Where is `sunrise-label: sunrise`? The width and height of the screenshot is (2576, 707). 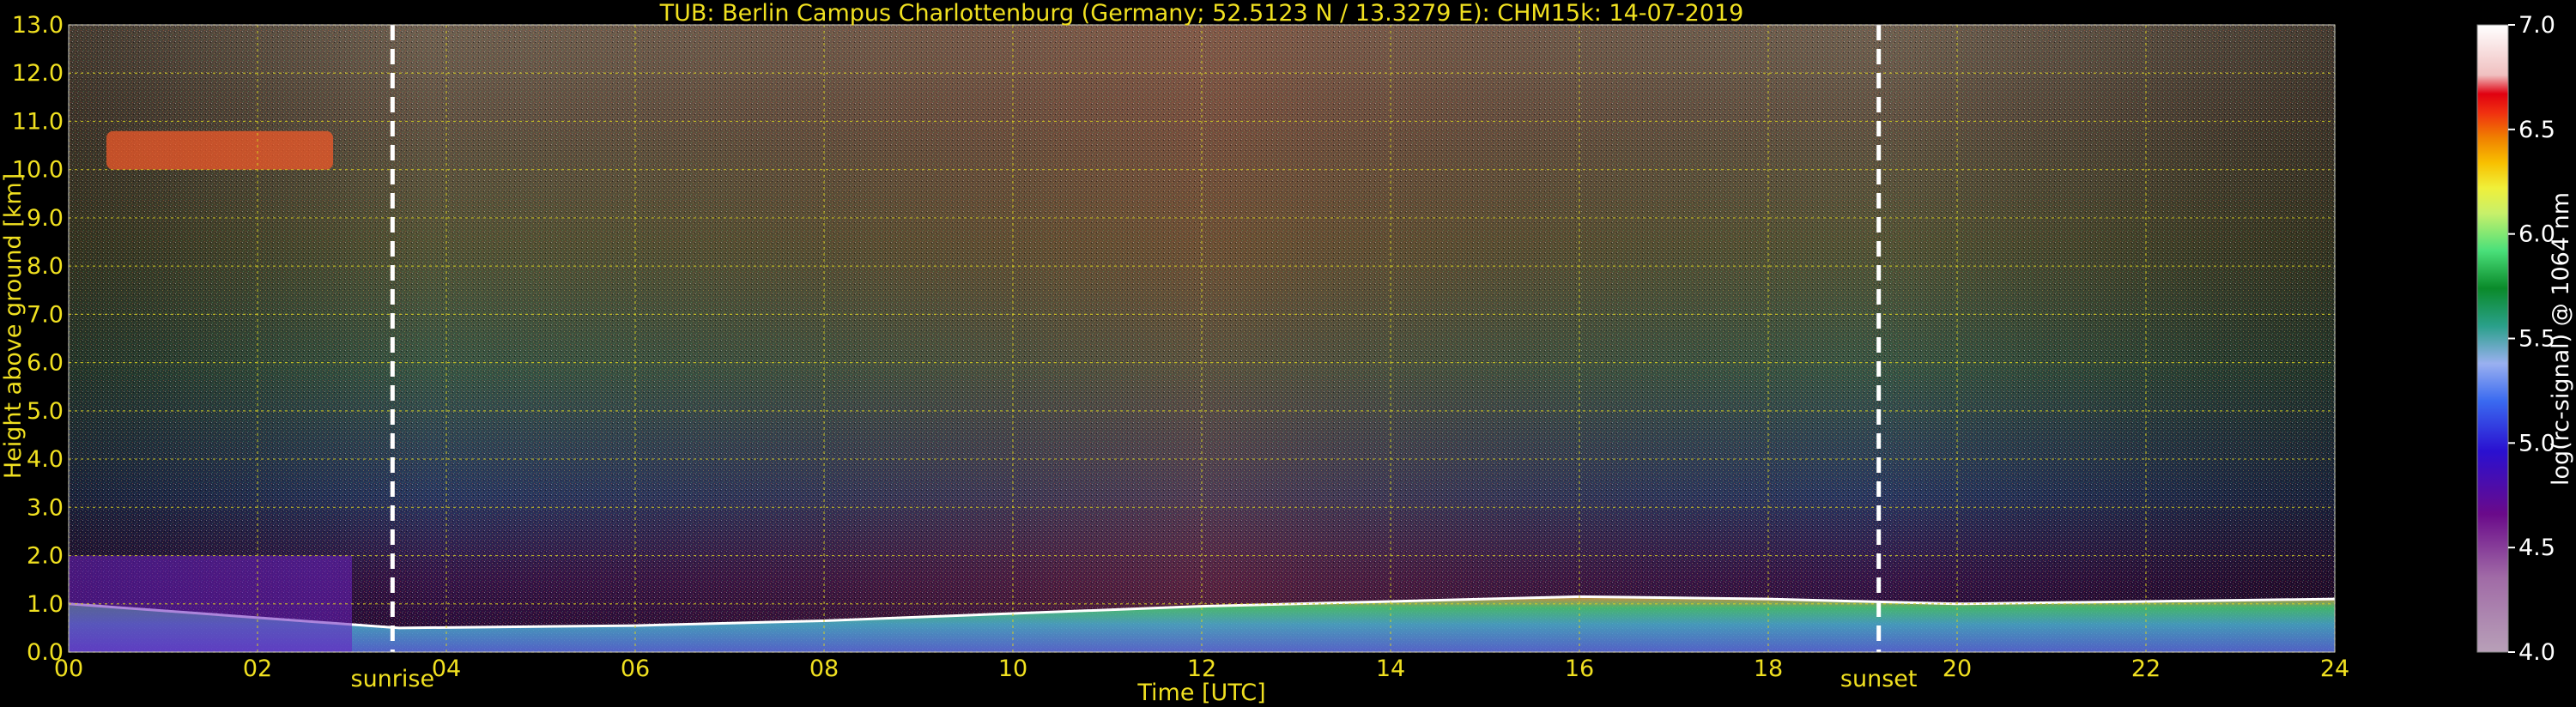 sunrise-label: sunrise is located at coordinates (393, 679).